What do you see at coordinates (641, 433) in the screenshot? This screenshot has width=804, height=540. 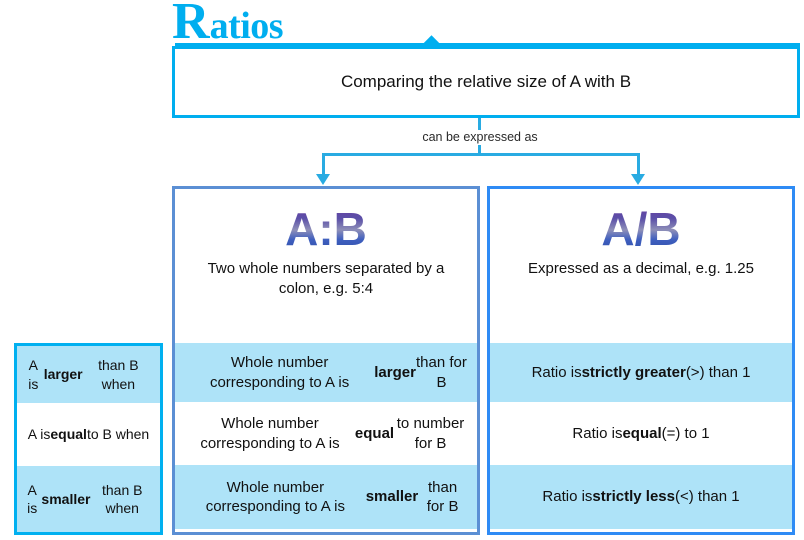 I see `table-row: Ratio is equal (=) to 1` at bounding box center [641, 433].